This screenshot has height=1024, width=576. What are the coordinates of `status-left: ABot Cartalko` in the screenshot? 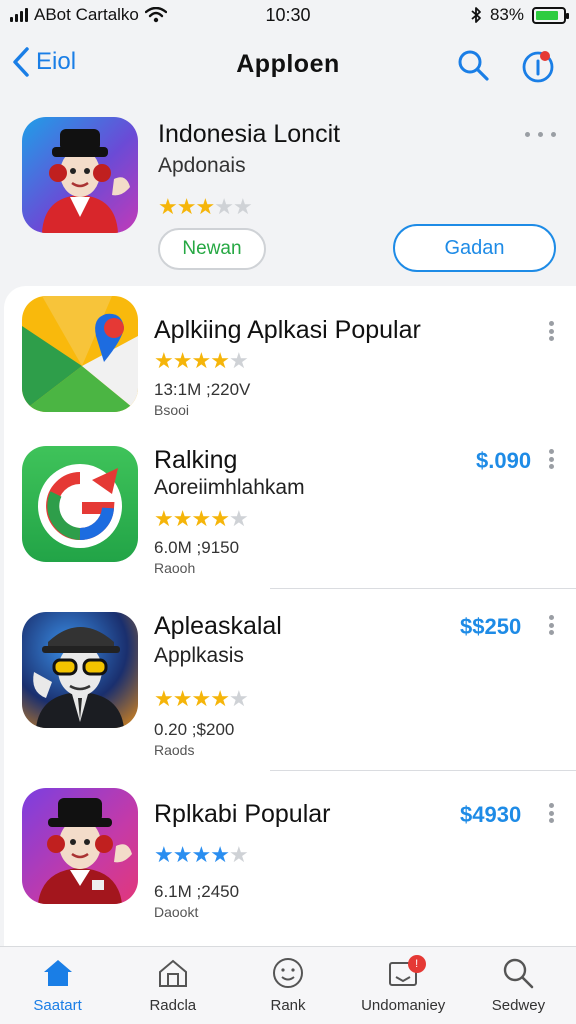 It's located at (88, 15).